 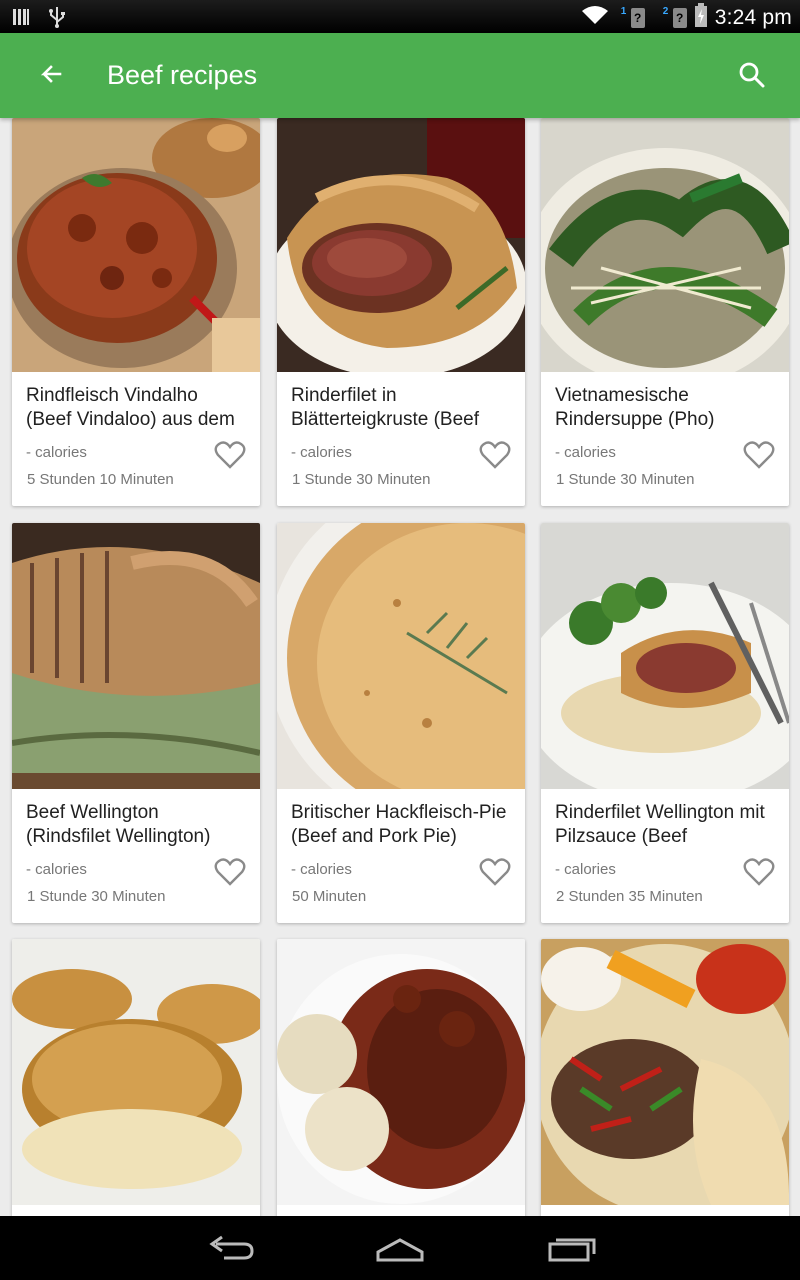 I want to click on usb-icon, so click(x=57, y=19).